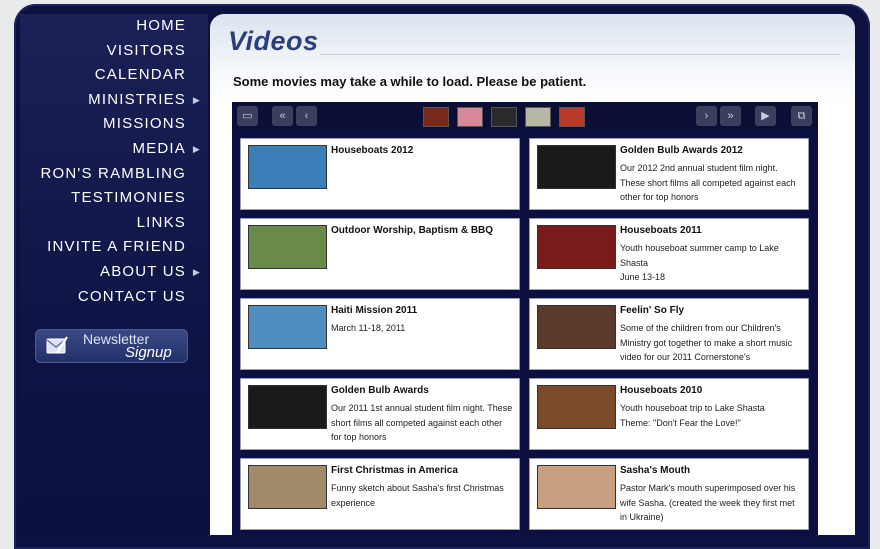 The width and height of the screenshot is (880, 549). Describe the element at coordinates (380, 174) in the screenshot. I see `video-card: Houseboats 2012` at that location.